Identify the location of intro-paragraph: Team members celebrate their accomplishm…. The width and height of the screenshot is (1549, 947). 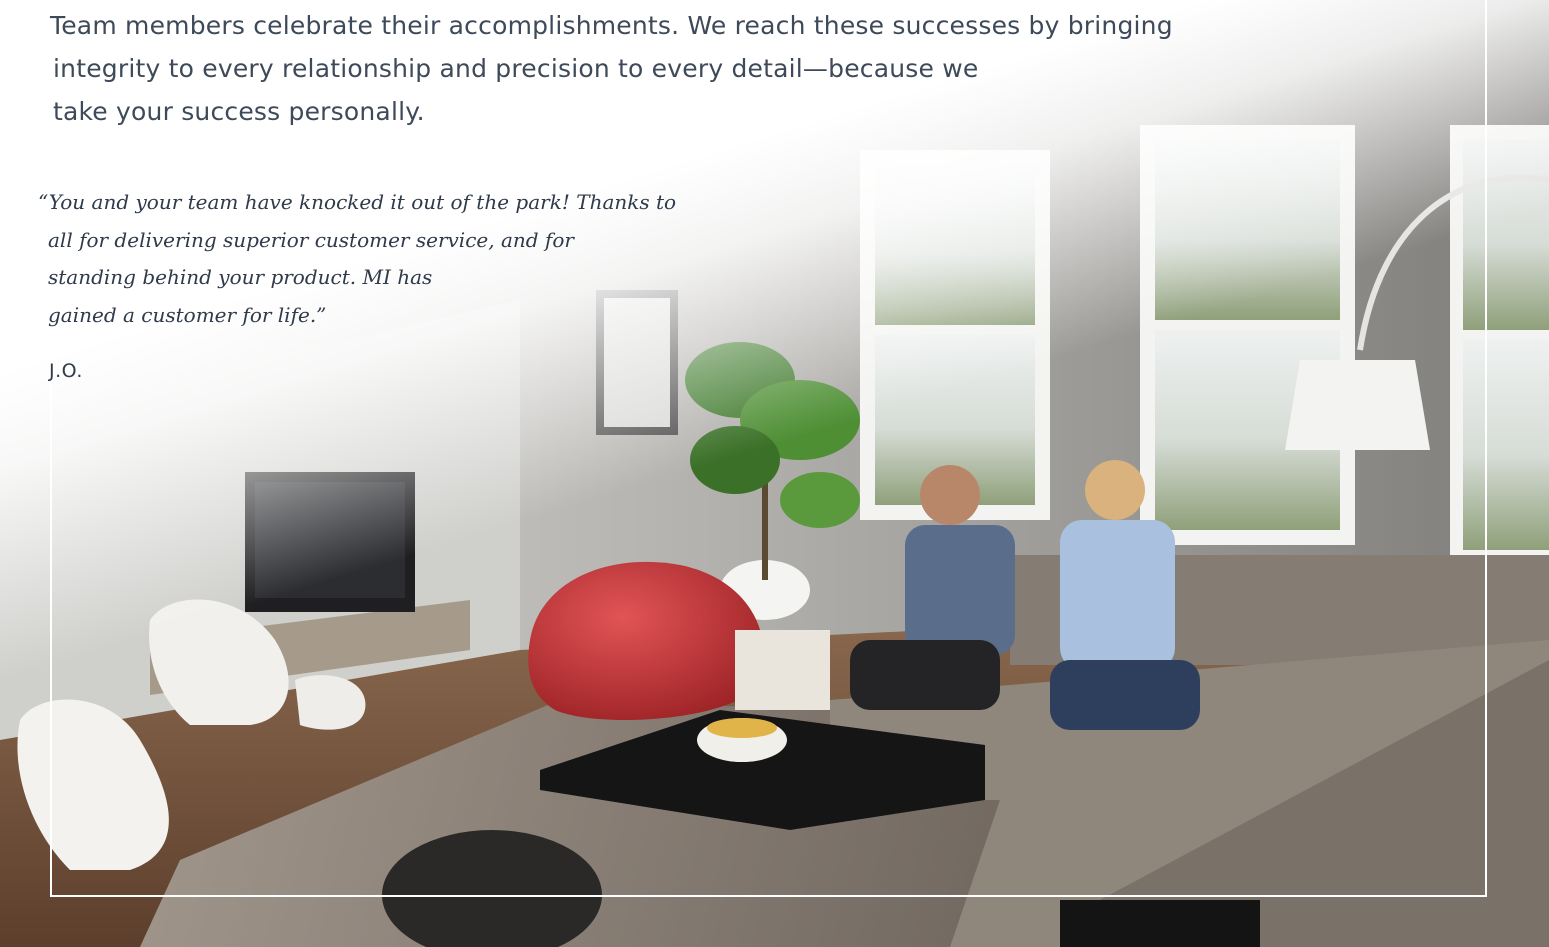
(630, 68).